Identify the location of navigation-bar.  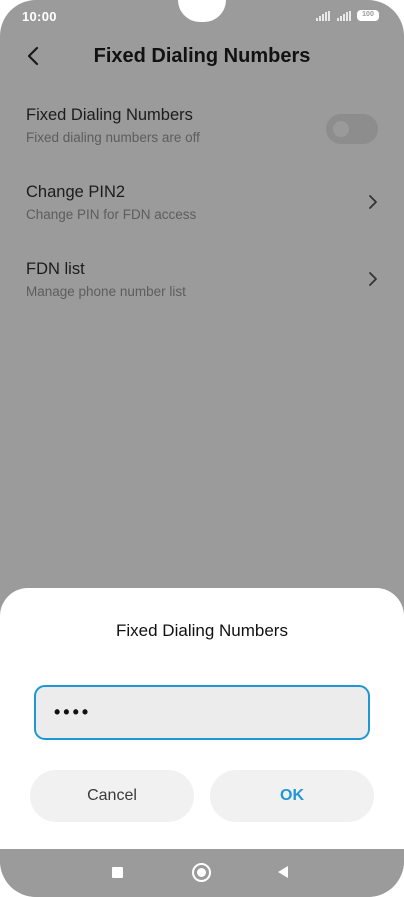
(202, 873).